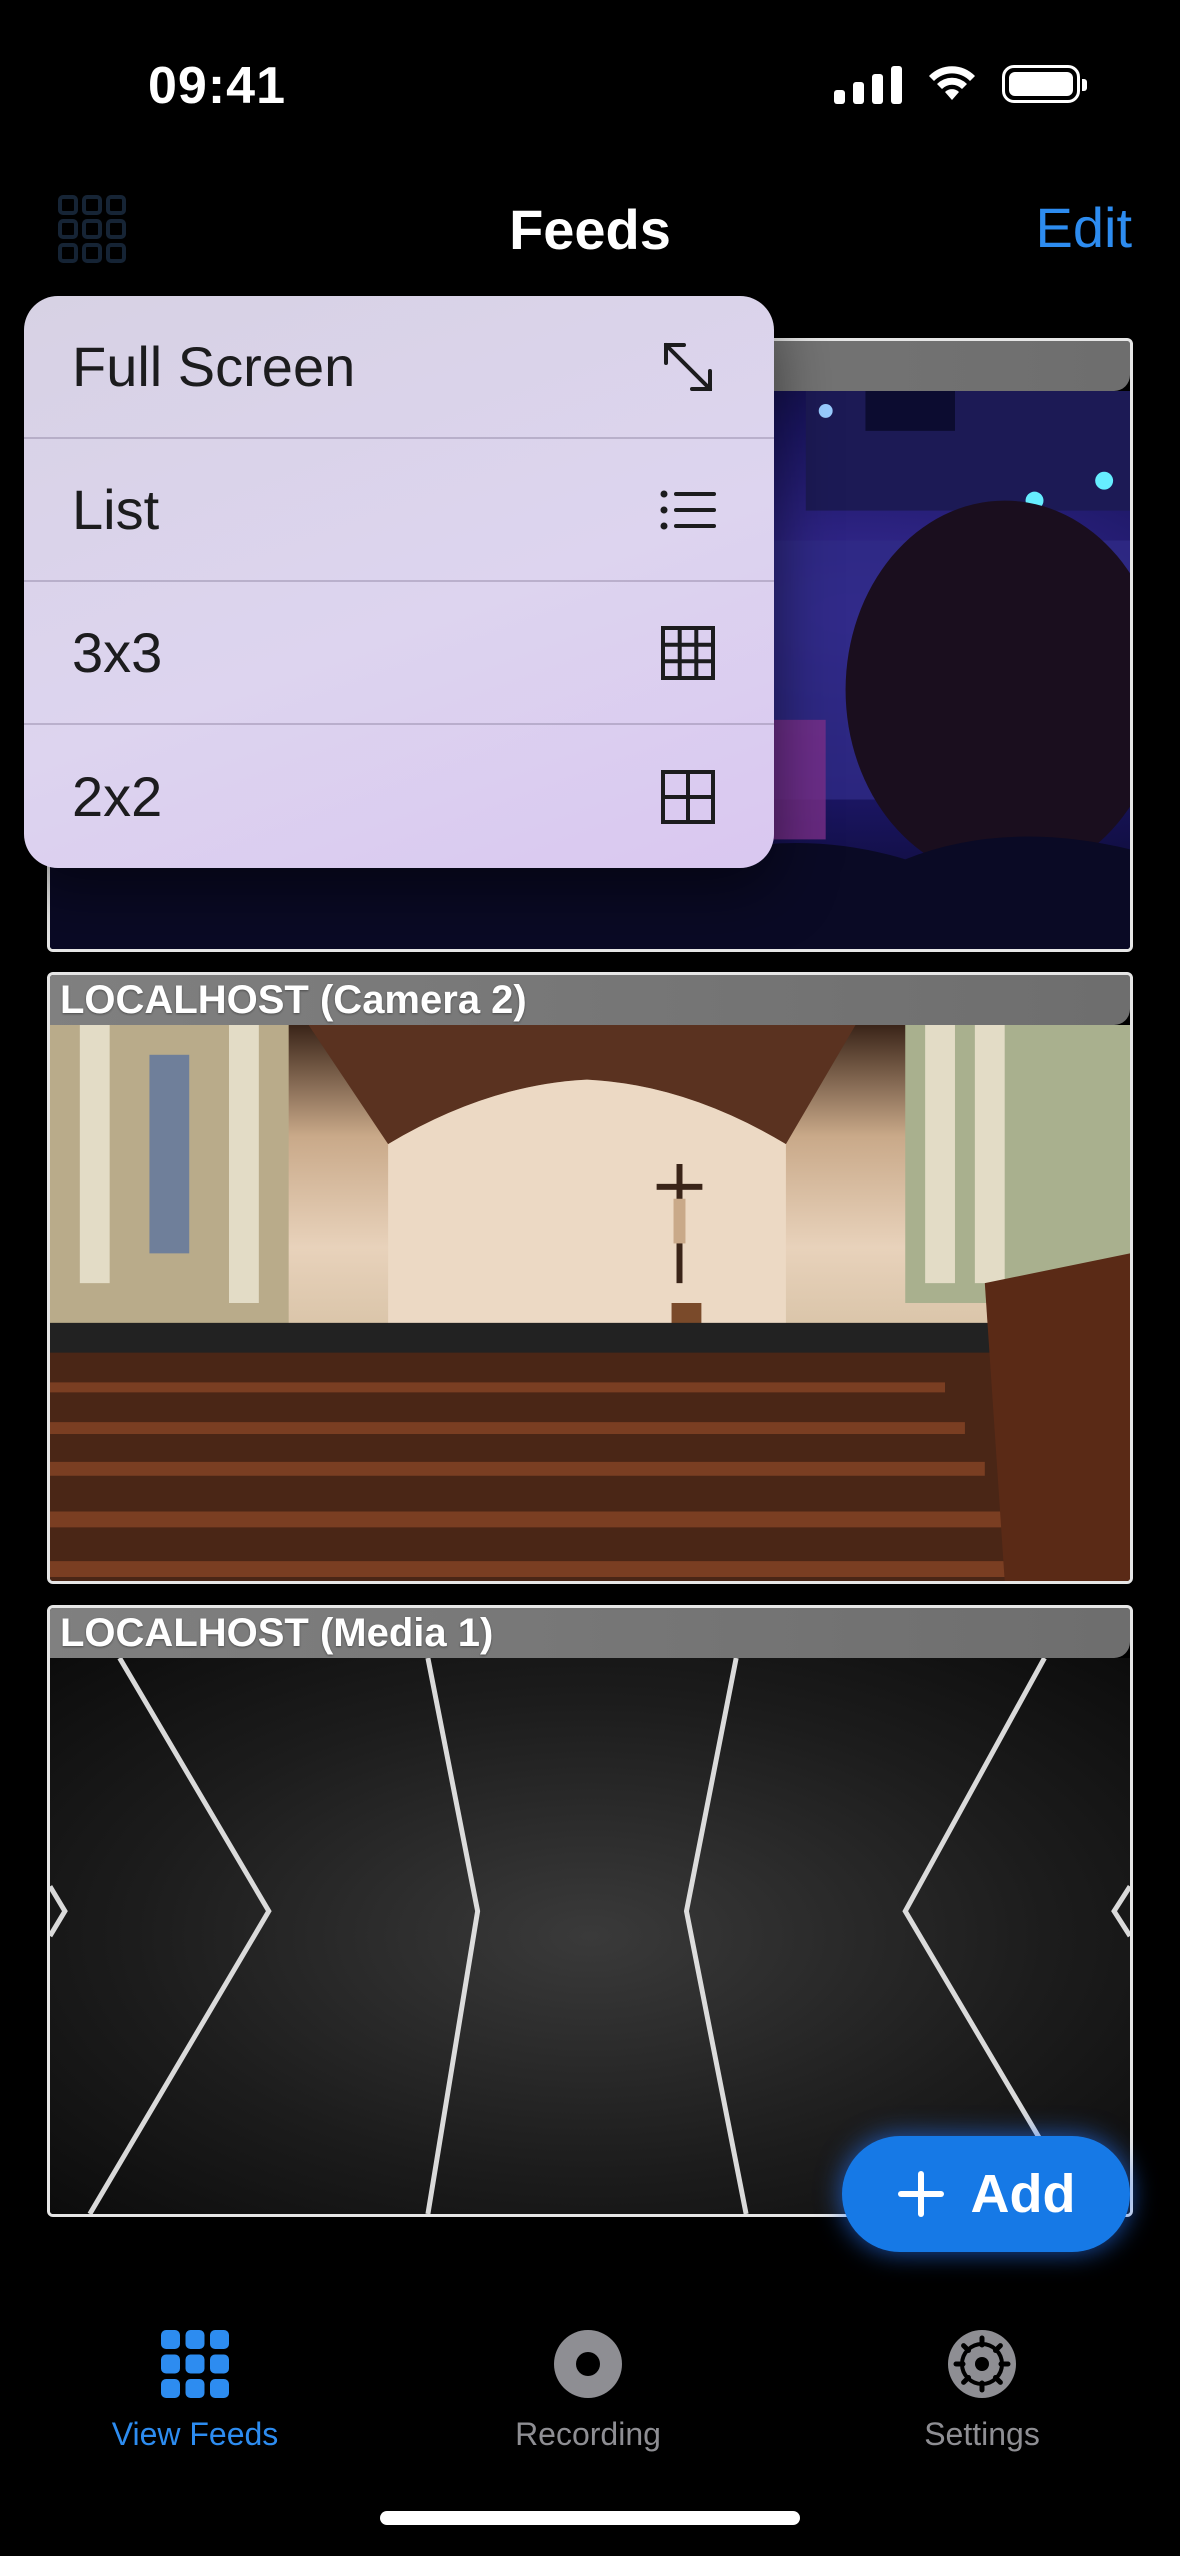  Describe the element at coordinates (117, 796) in the screenshot. I see `menu-item-label: 2x2` at that location.